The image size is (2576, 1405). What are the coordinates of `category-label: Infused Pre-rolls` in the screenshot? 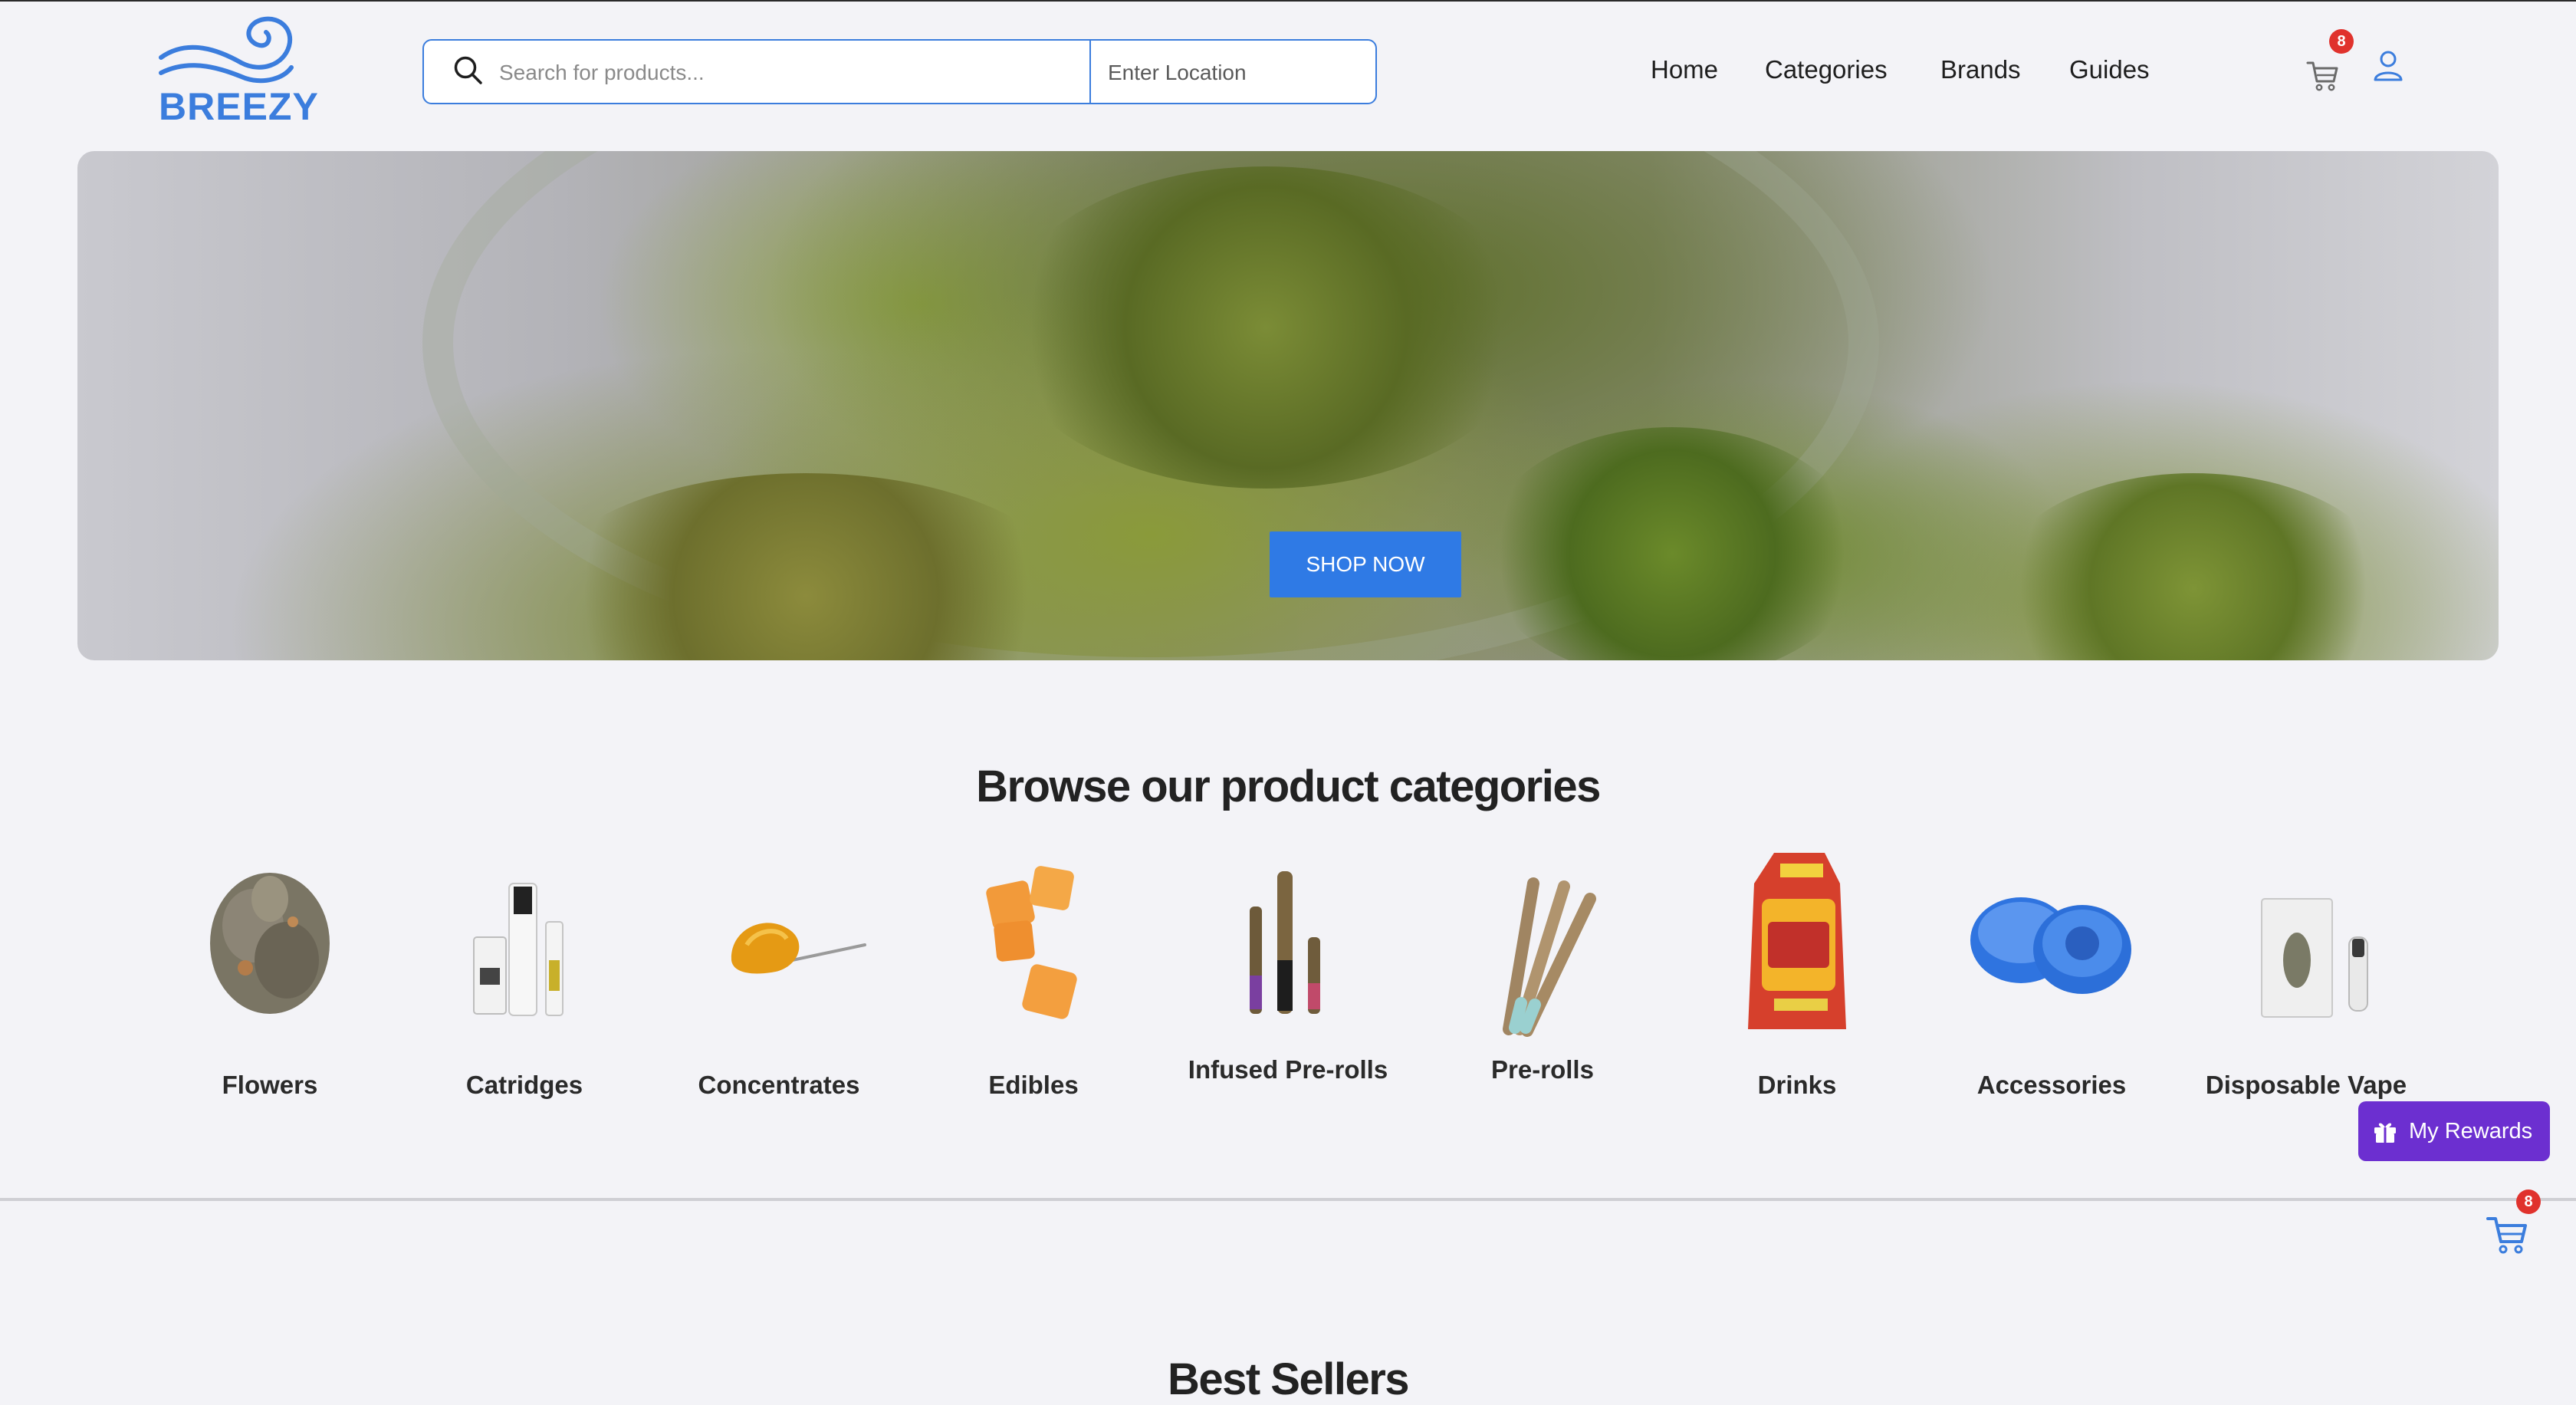 It's located at (1288, 1069).